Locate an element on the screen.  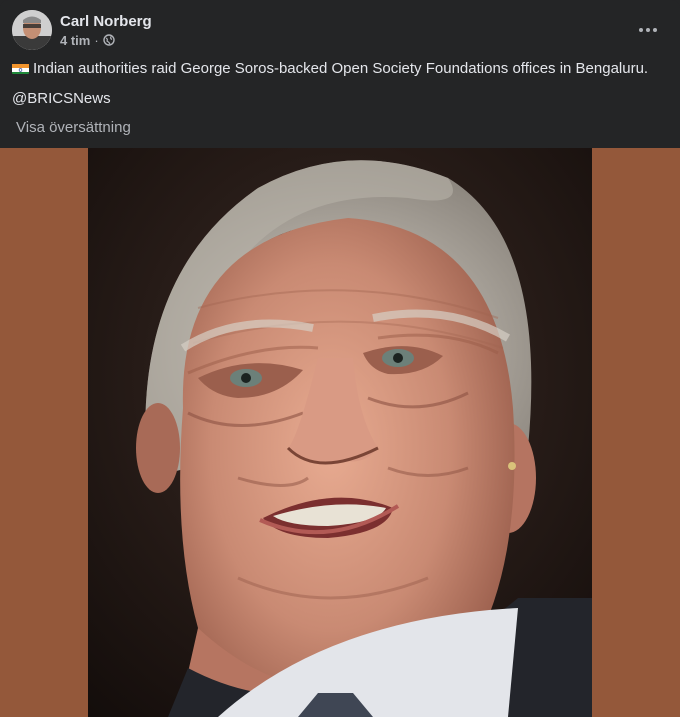
mention-link: @BRICSNews is located at coordinates (61, 99).